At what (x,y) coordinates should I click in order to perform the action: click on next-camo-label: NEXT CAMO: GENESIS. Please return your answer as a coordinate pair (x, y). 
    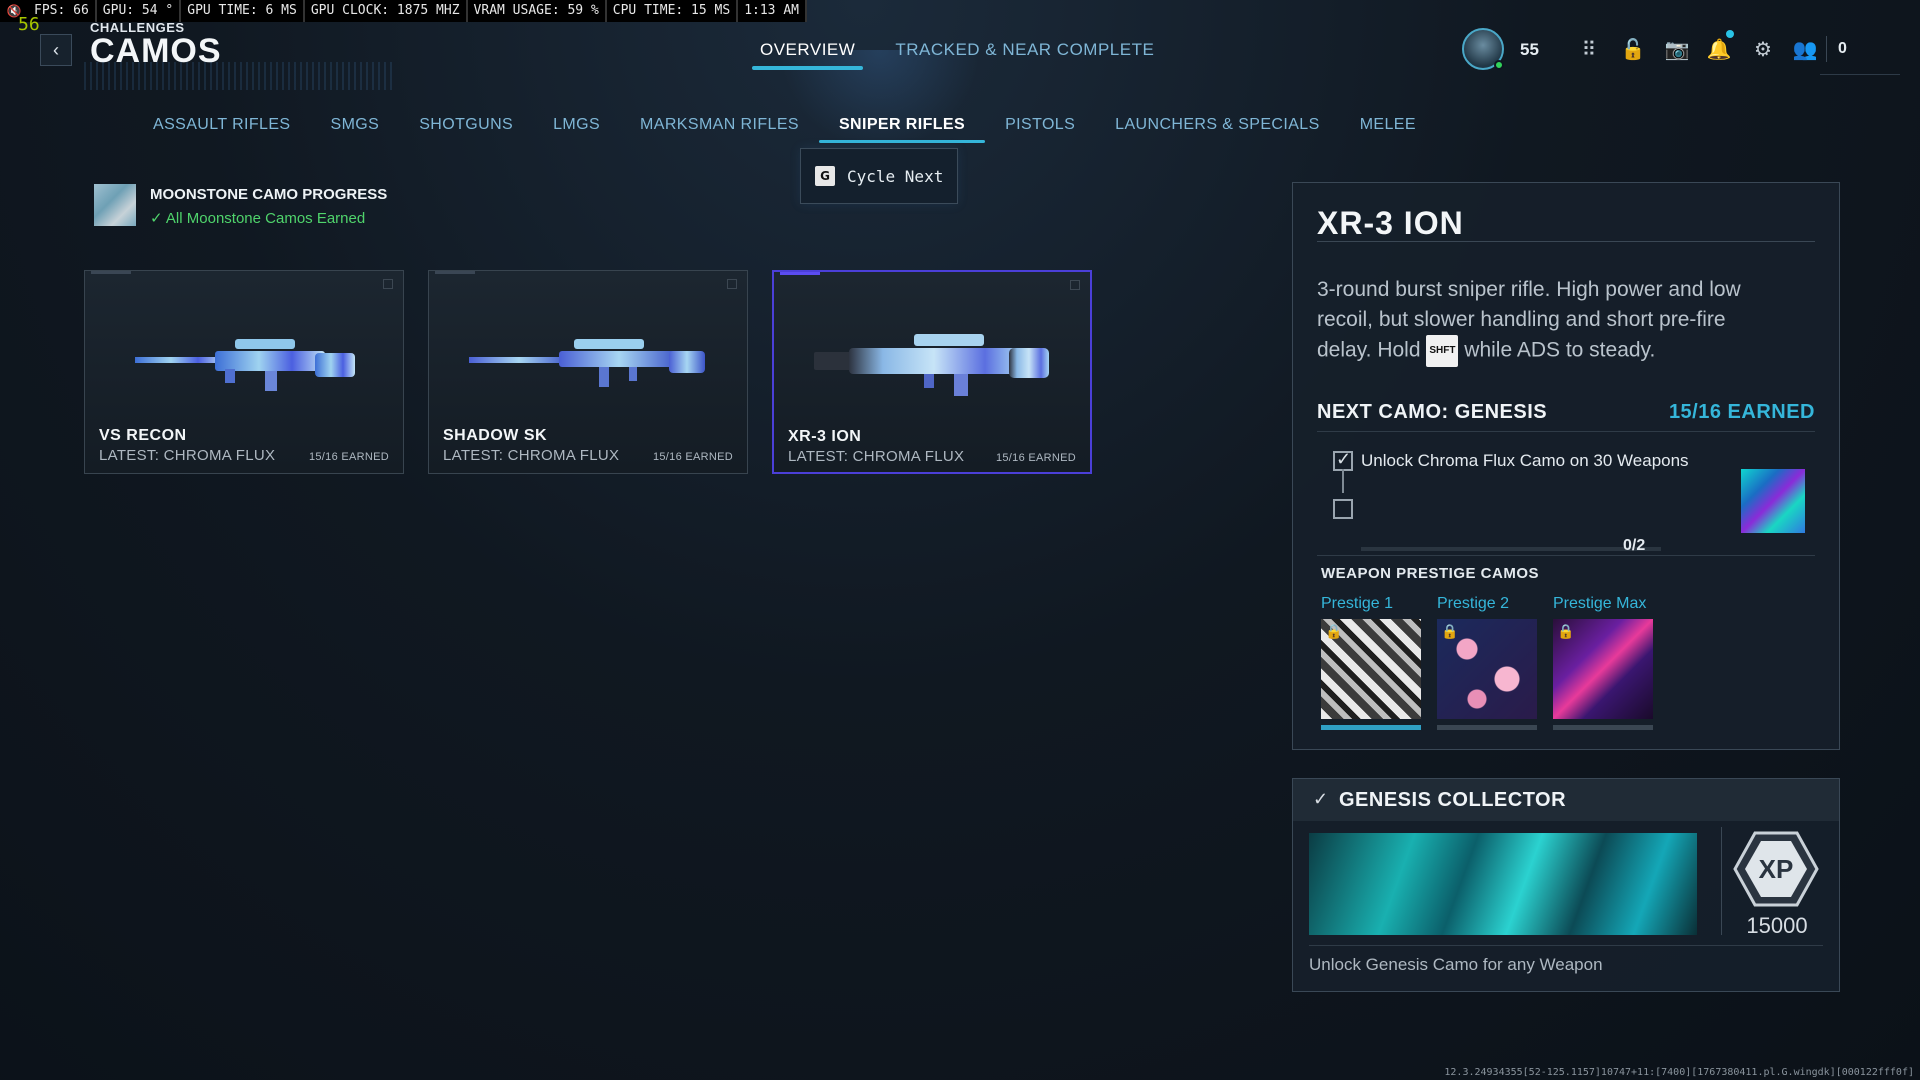
    Looking at the image, I should click on (1432, 412).